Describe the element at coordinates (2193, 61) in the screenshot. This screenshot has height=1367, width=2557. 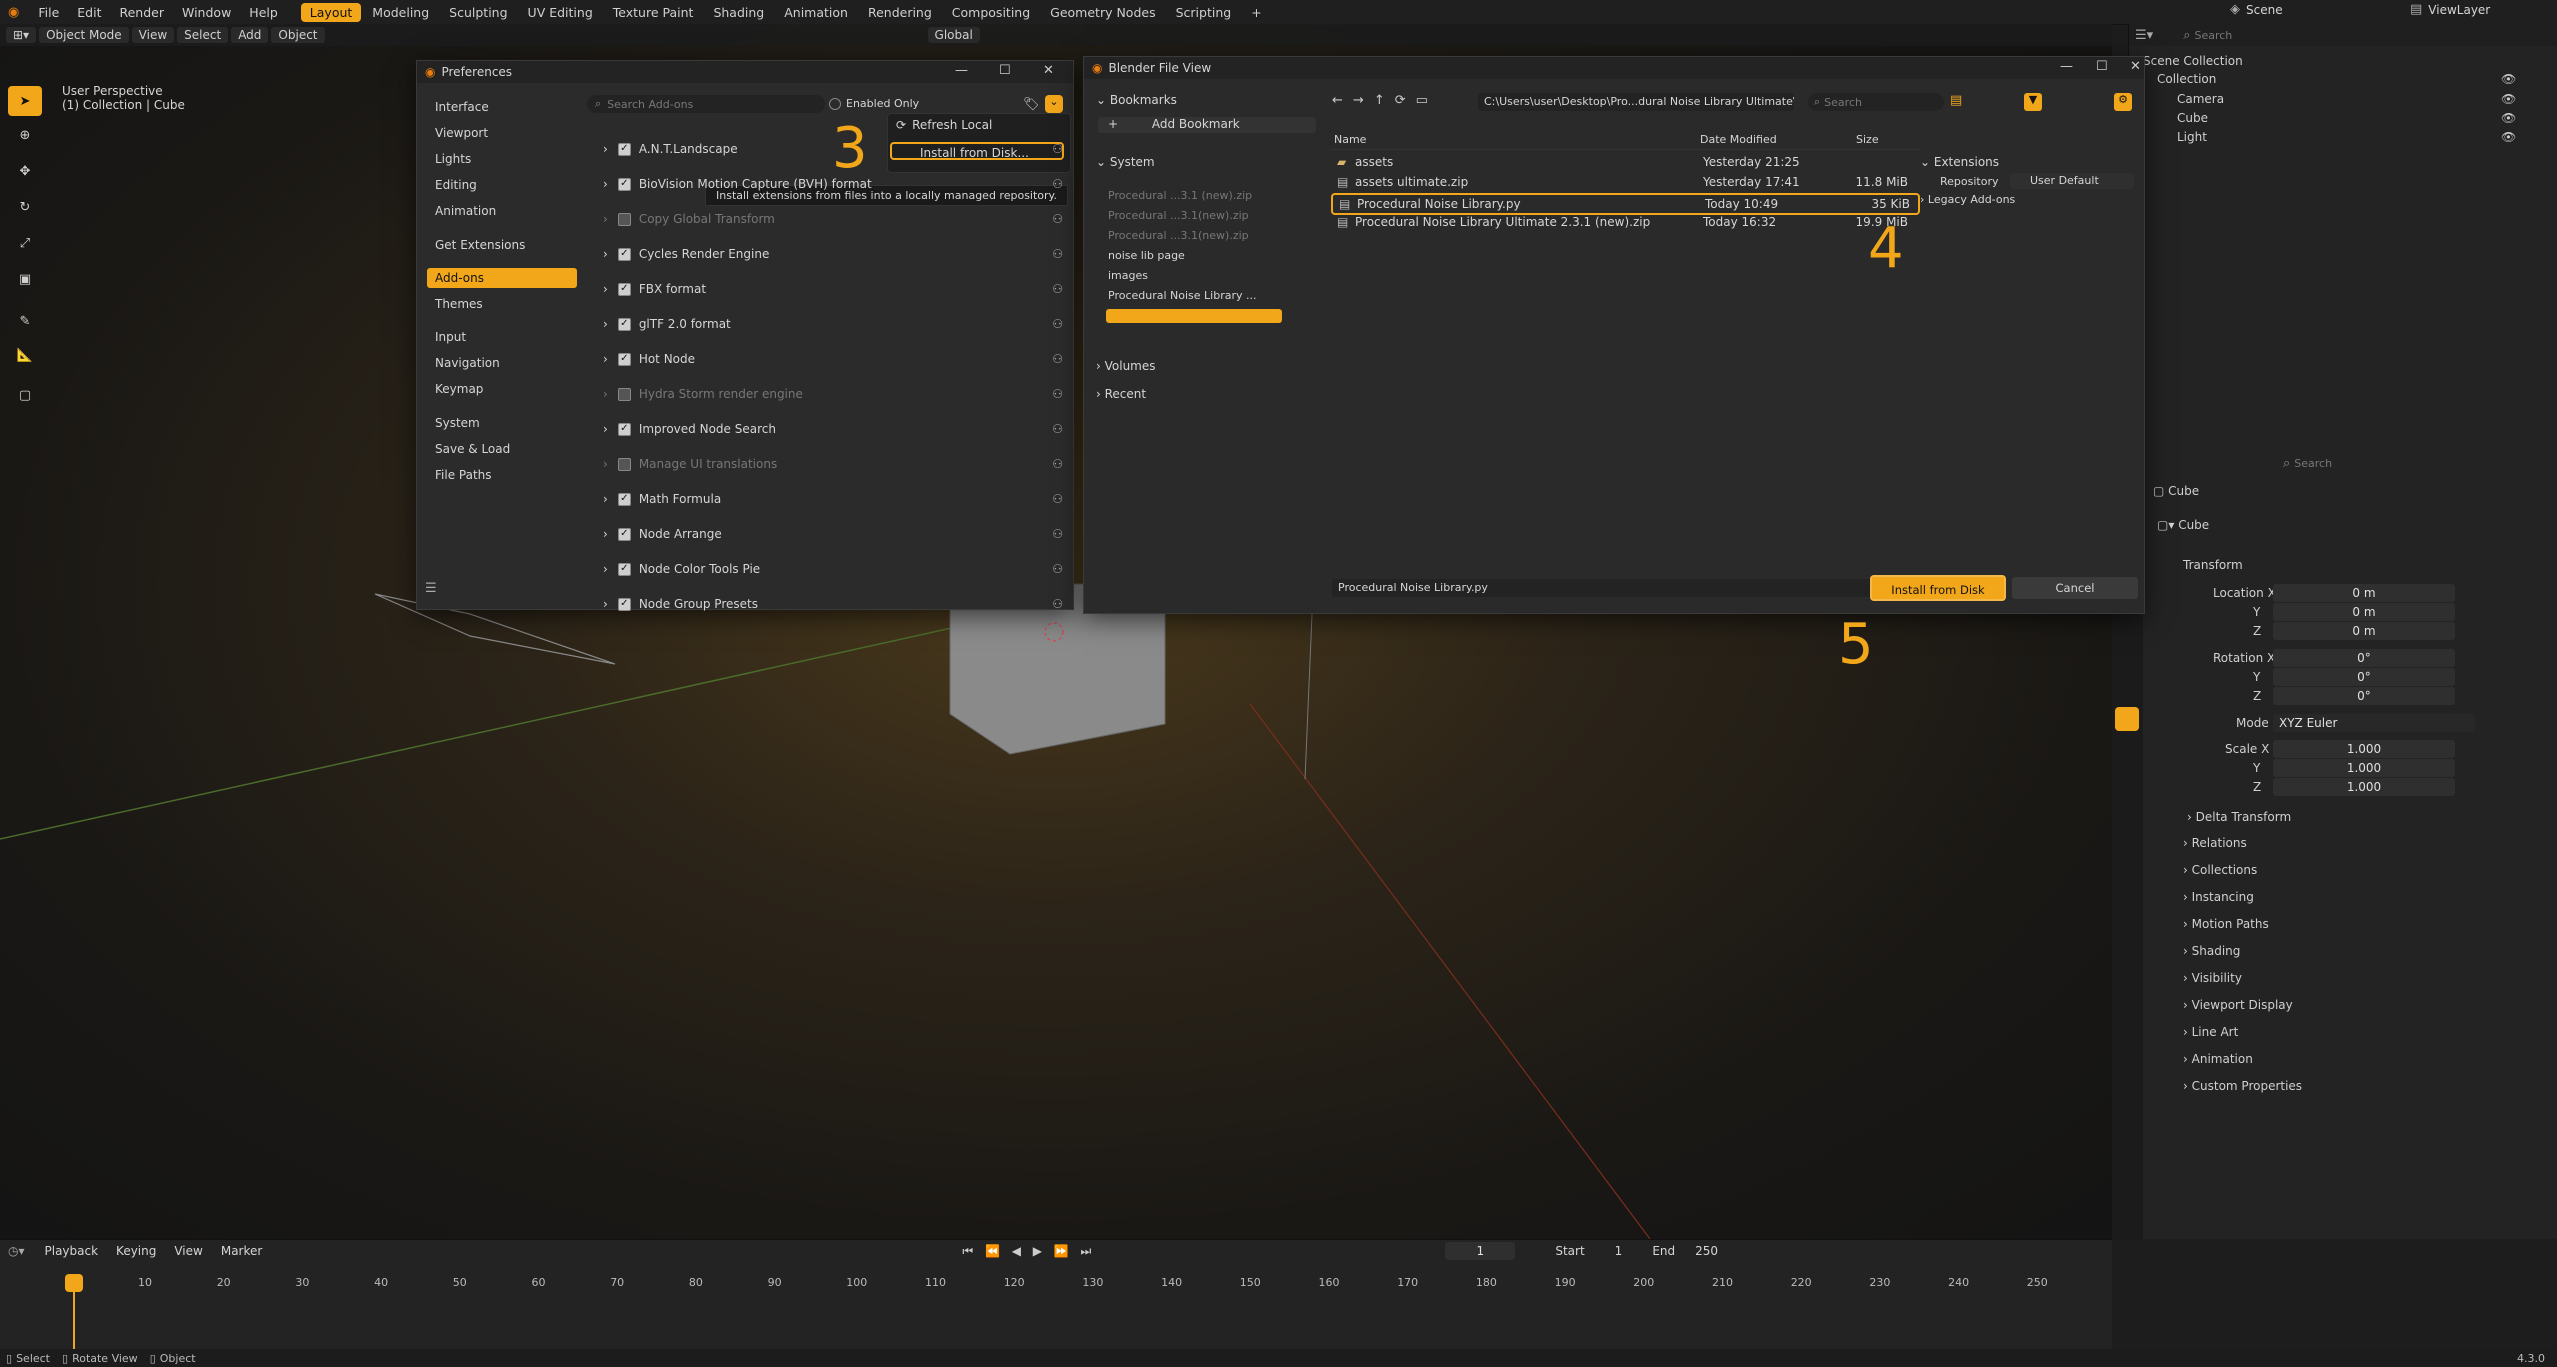
I see `scene-collection: Scene Collection` at that location.